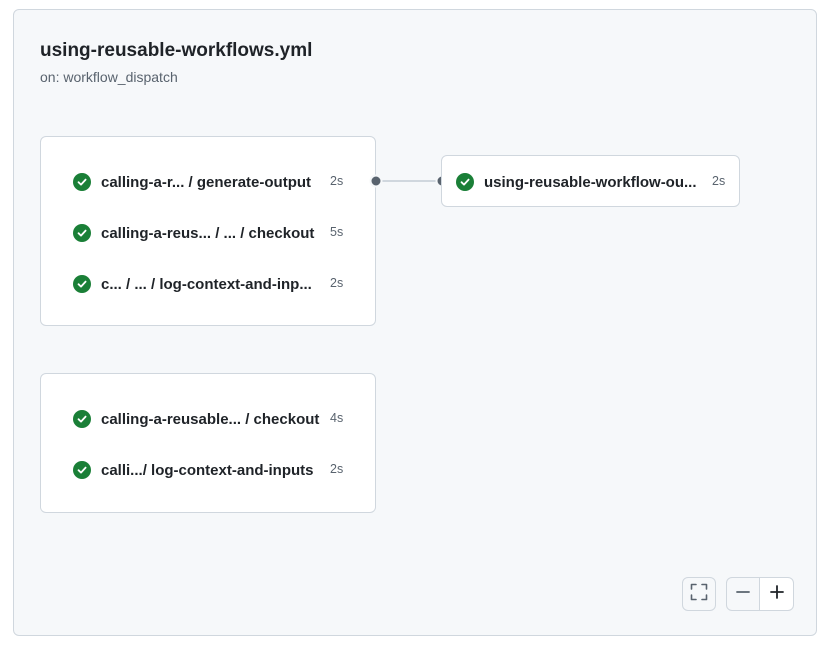  I want to click on job-duration: 4s, so click(337, 418).